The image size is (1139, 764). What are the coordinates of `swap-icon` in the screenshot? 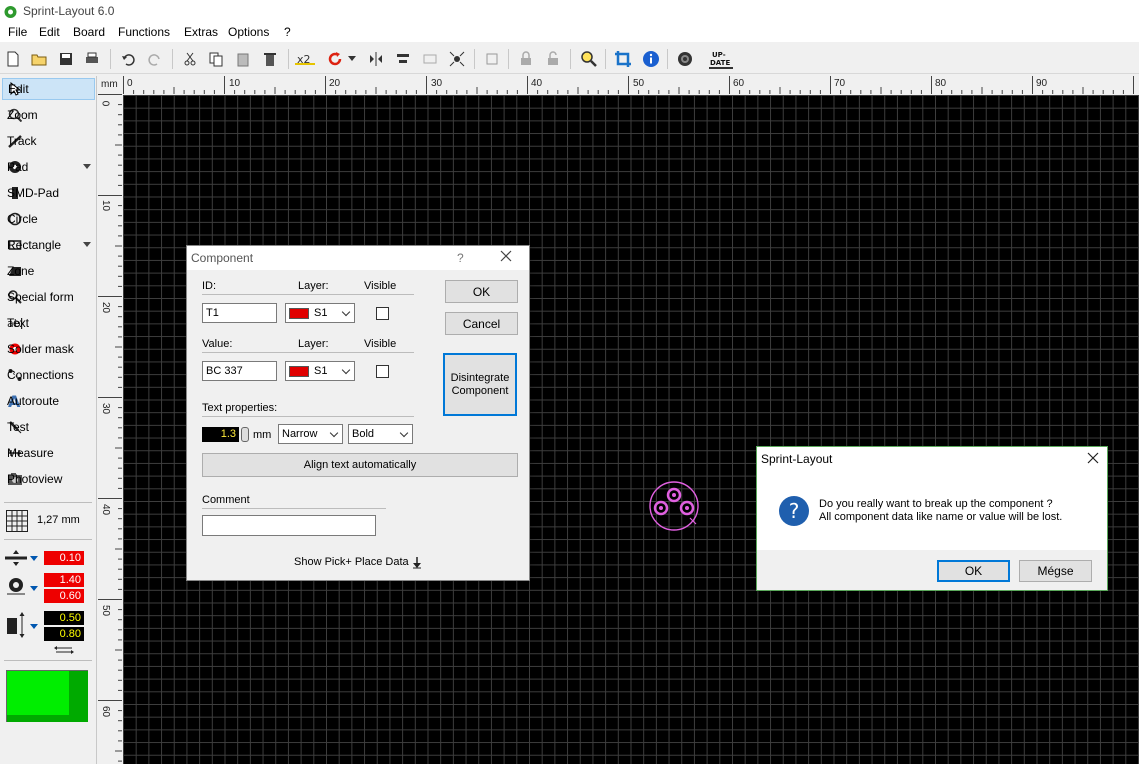 It's located at (64, 649).